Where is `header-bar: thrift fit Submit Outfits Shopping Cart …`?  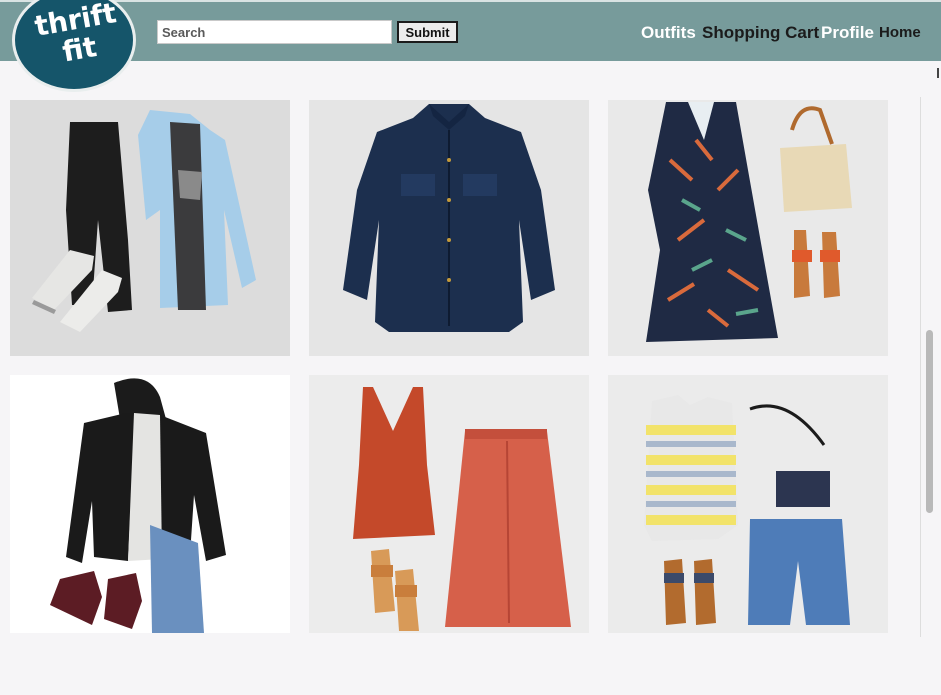
header-bar: thrift fit Submit Outfits Shopping Cart … is located at coordinates (470, 46).